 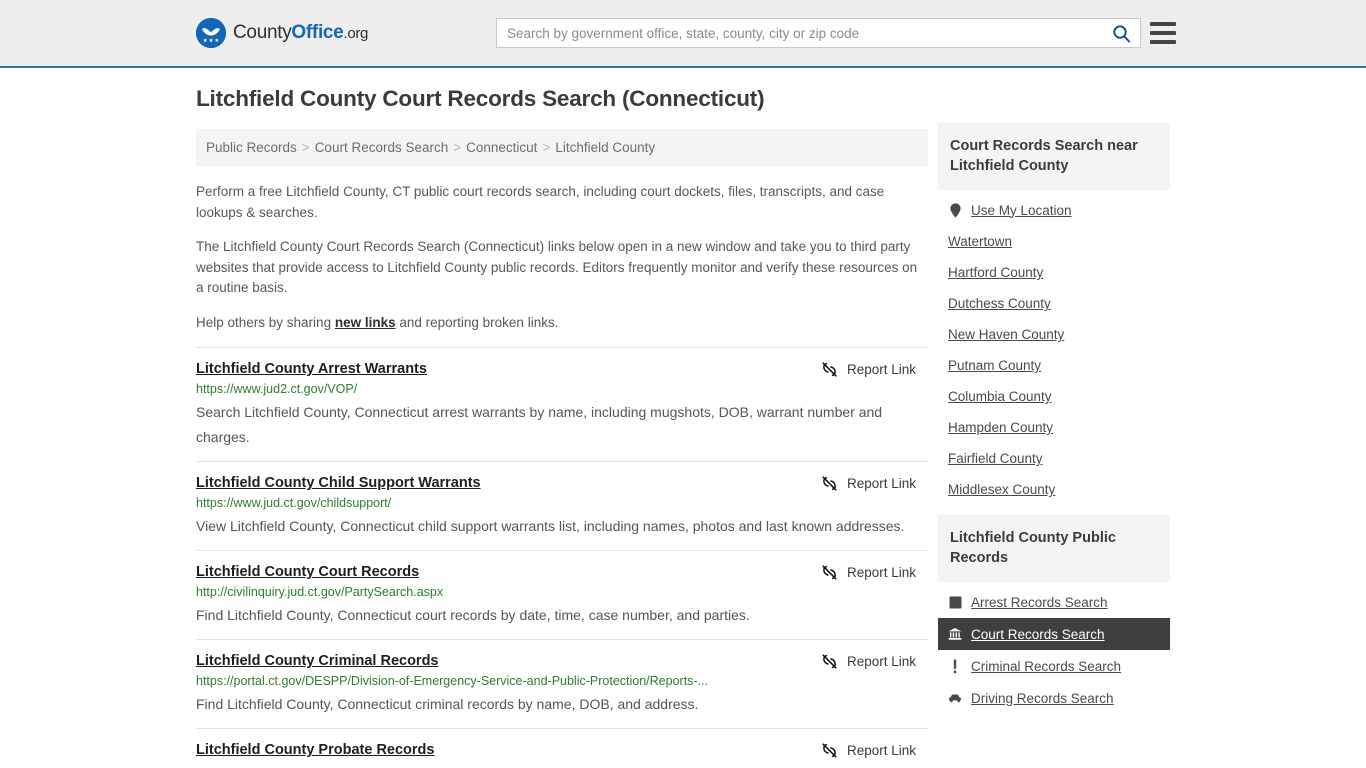 I want to click on sidebar-item-hampden-county: Hampden County, so click(x=1054, y=427).